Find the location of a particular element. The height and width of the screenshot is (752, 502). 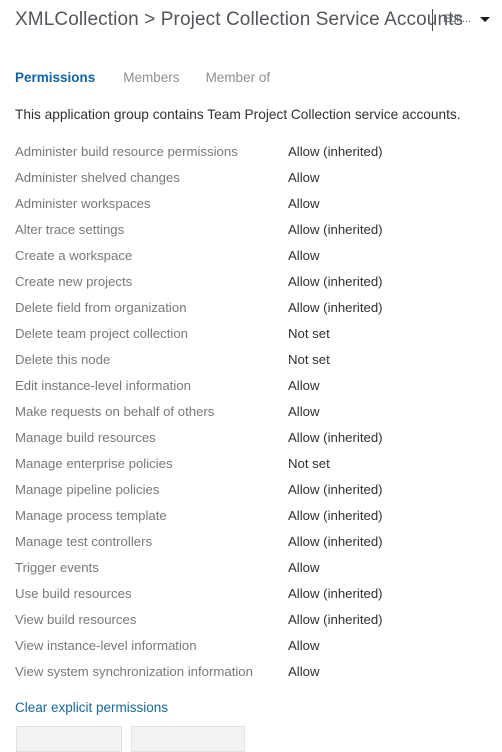

permission-name: View system synchronization information is located at coordinates (134, 671).